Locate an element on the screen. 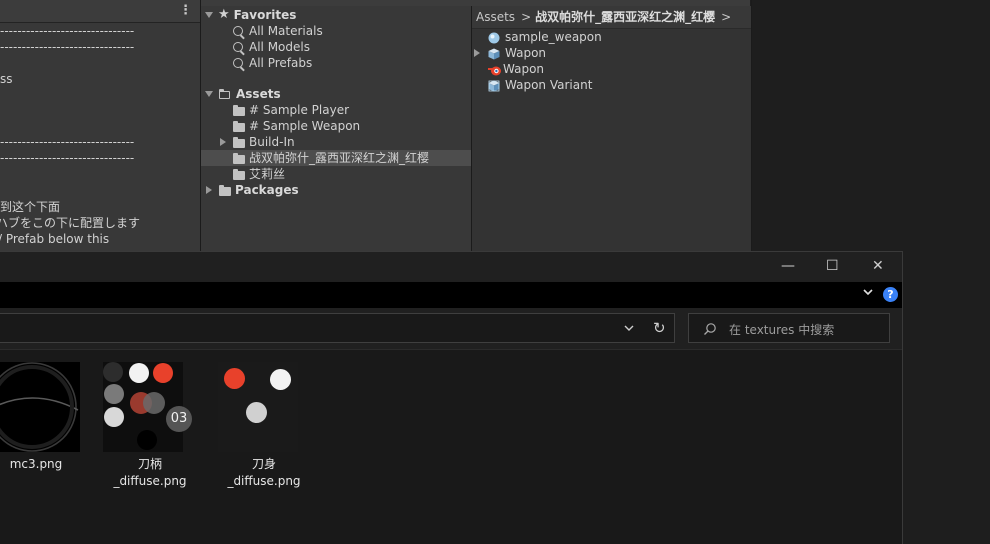  assets-label: Assets is located at coordinates (258, 94).